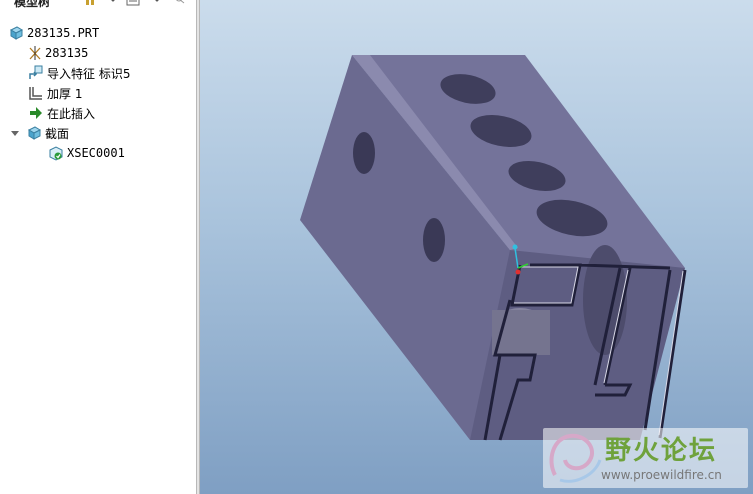 Image resolution: width=753 pixels, height=494 pixels. I want to click on tree-item-label: 导入特征 标识5, so click(89, 73).